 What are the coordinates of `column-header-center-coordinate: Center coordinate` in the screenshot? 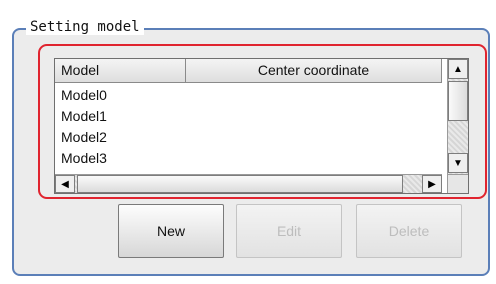 It's located at (314, 70).